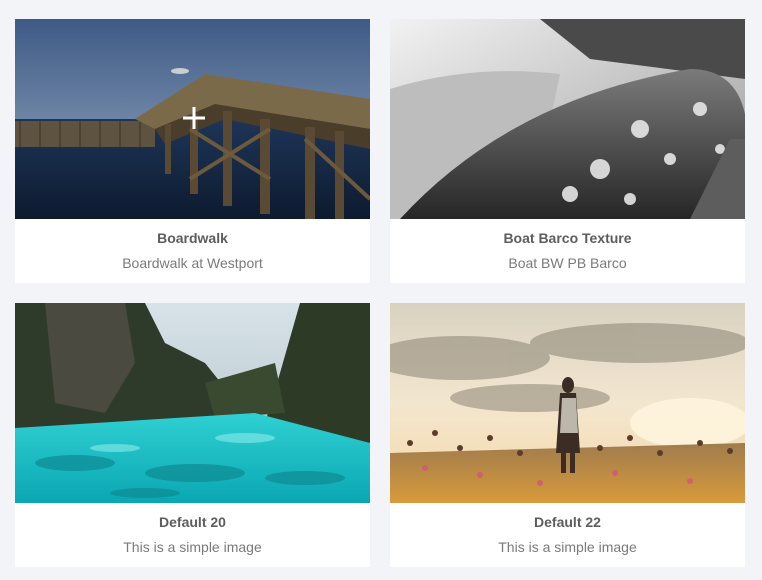 This screenshot has height=580, width=762. I want to click on gallery-card-caption: Default 20 This is a simple image, so click(192, 529).